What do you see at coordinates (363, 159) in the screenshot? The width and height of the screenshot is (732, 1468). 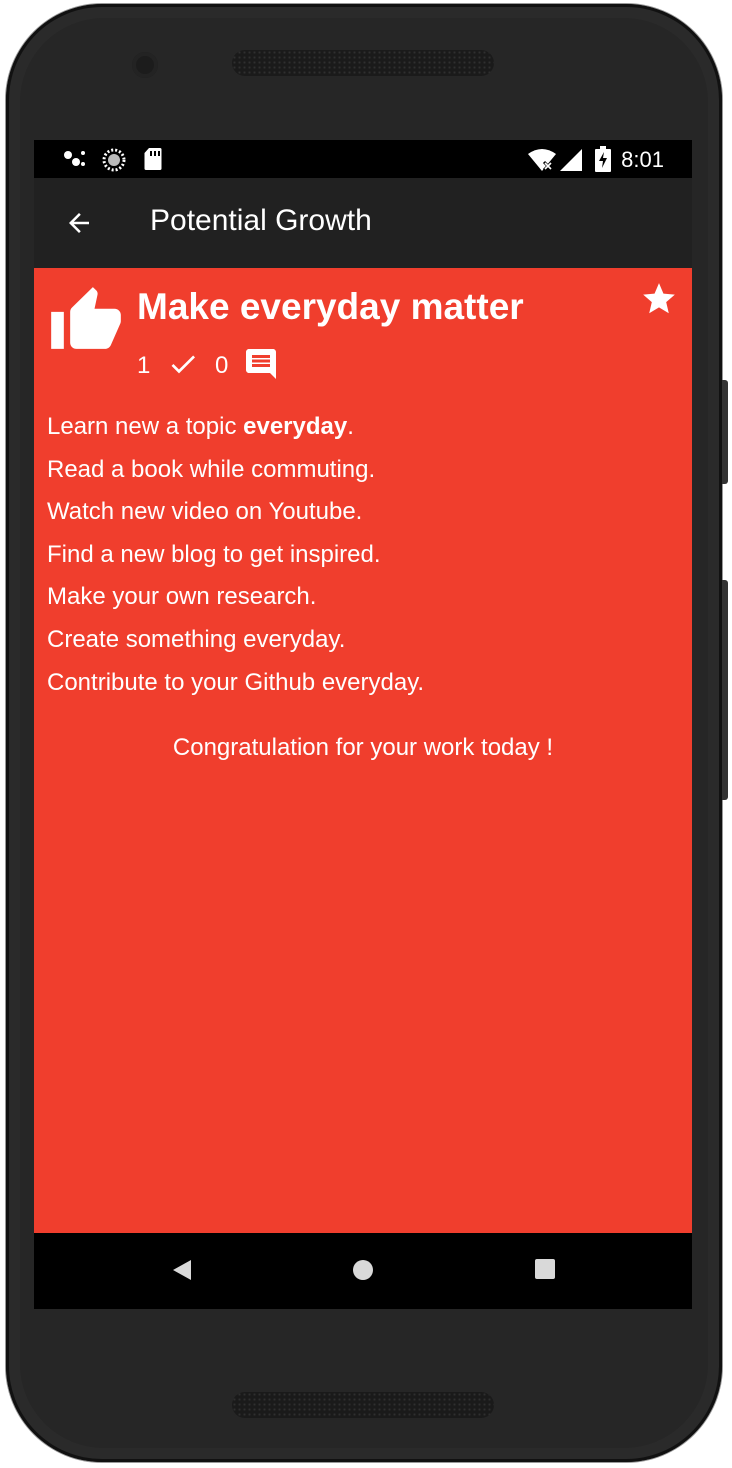 I see `status-bar: 8:01` at bounding box center [363, 159].